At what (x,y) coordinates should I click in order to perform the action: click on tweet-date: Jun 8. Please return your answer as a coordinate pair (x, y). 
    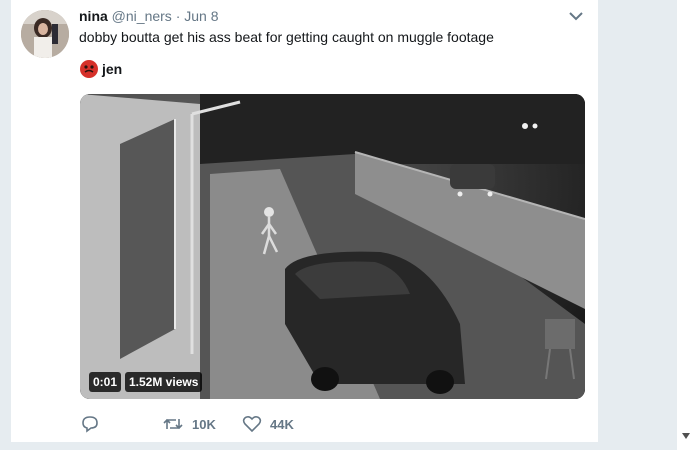
    Looking at the image, I should click on (201, 16).